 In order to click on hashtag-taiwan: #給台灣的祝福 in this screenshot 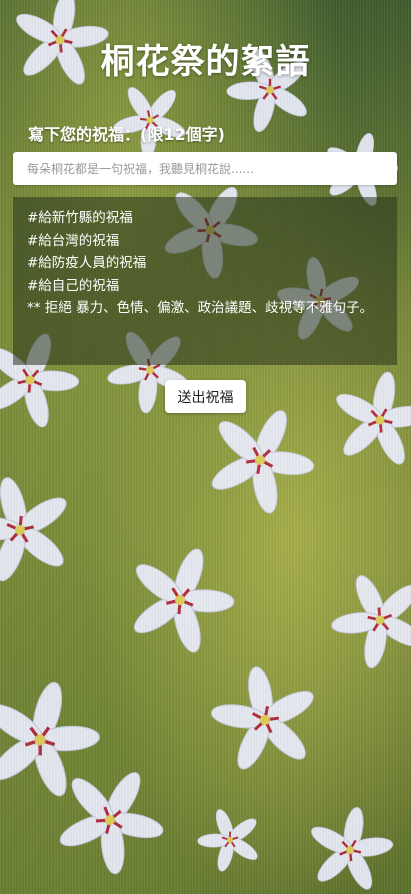, I will do `click(73, 240)`.